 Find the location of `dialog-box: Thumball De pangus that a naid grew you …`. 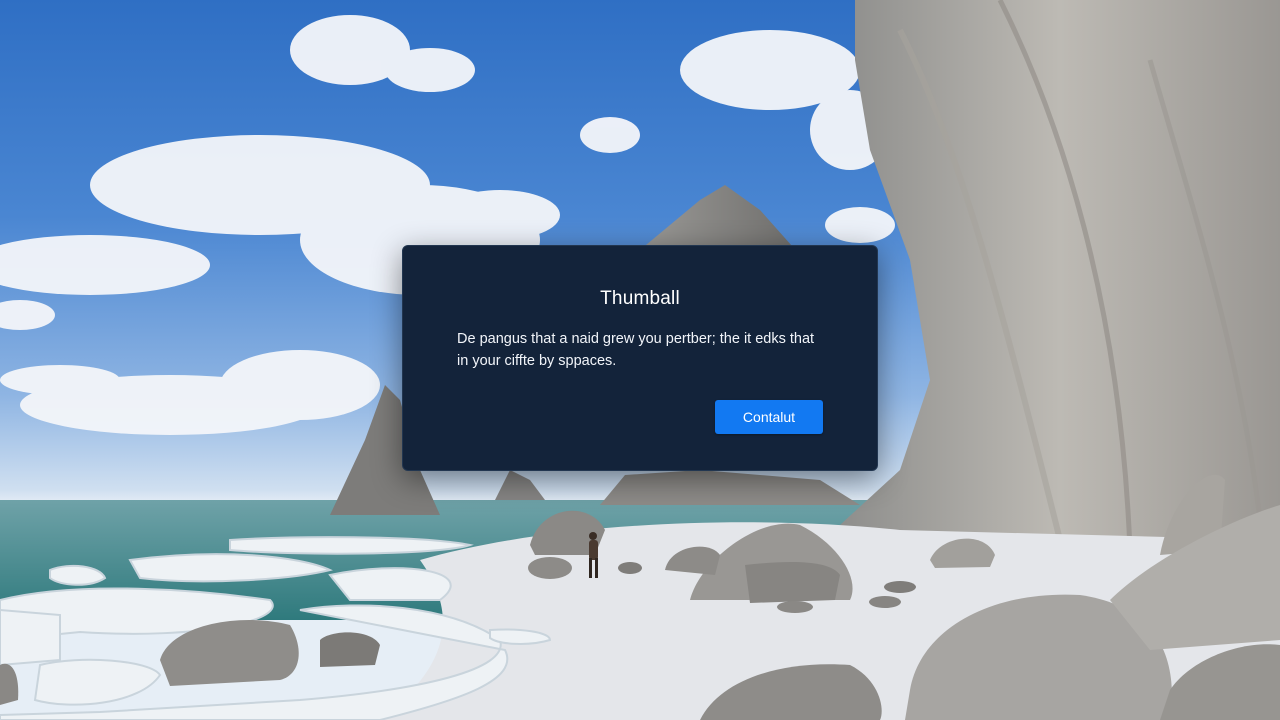

dialog-box: Thumball De pangus that a naid grew you … is located at coordinates (640, 358).